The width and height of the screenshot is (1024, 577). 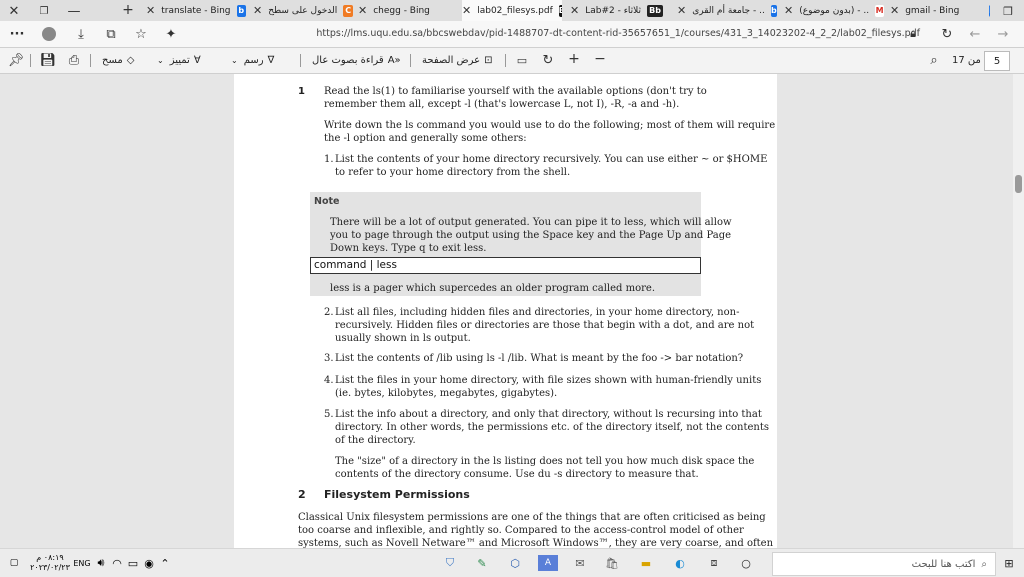 I want to click on lock-icon: 🔒︎, so click(x=913, y=34).